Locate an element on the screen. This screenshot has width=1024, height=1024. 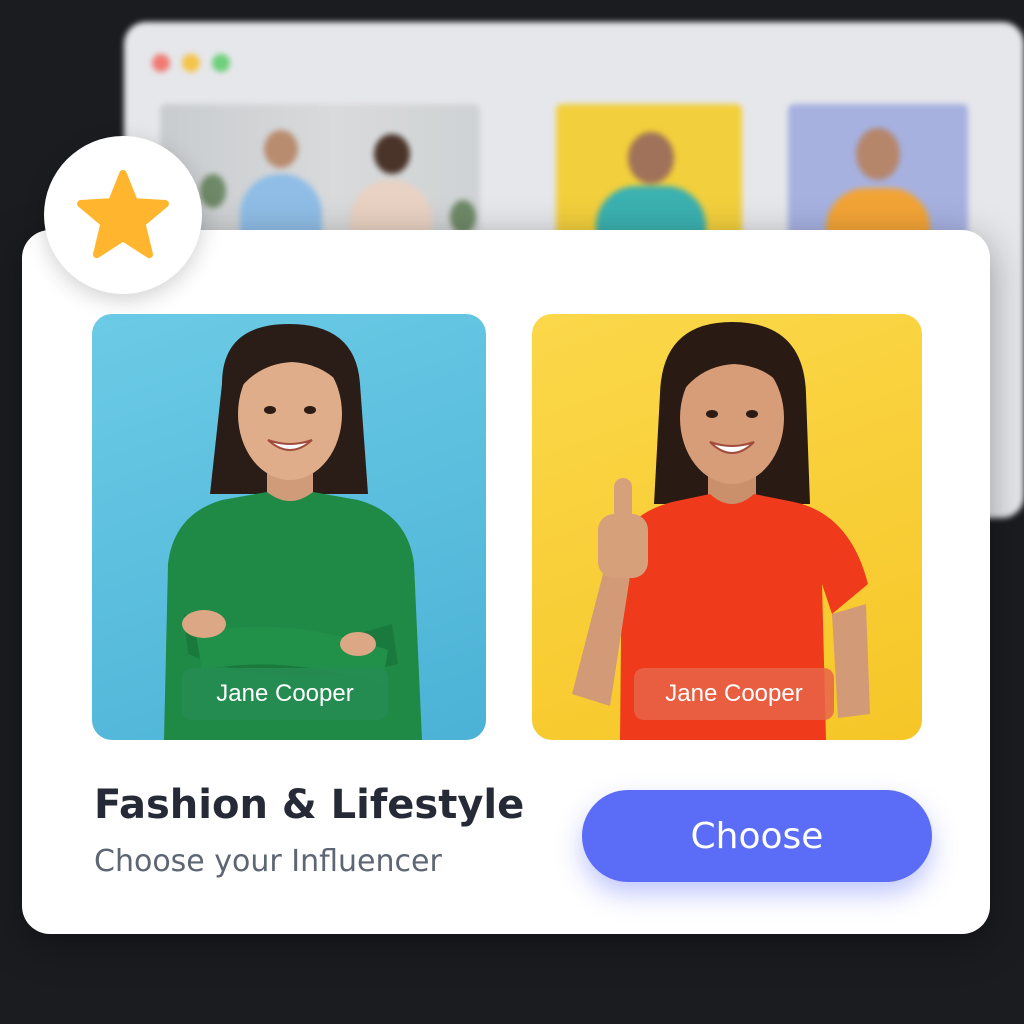
window-maximize-dot is located at coordinates (221, 63).